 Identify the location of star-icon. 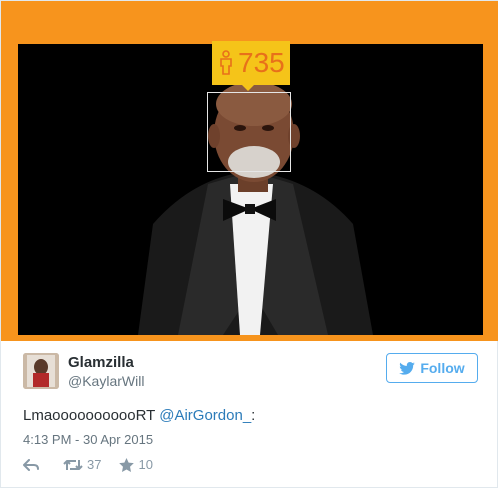
(127, 464).